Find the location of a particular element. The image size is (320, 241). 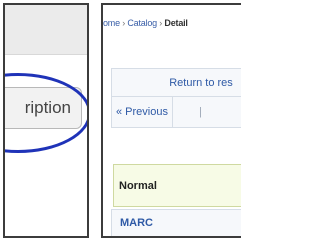

results-nav-box: Return to res « Previous | is located at coordinates (176, 98).